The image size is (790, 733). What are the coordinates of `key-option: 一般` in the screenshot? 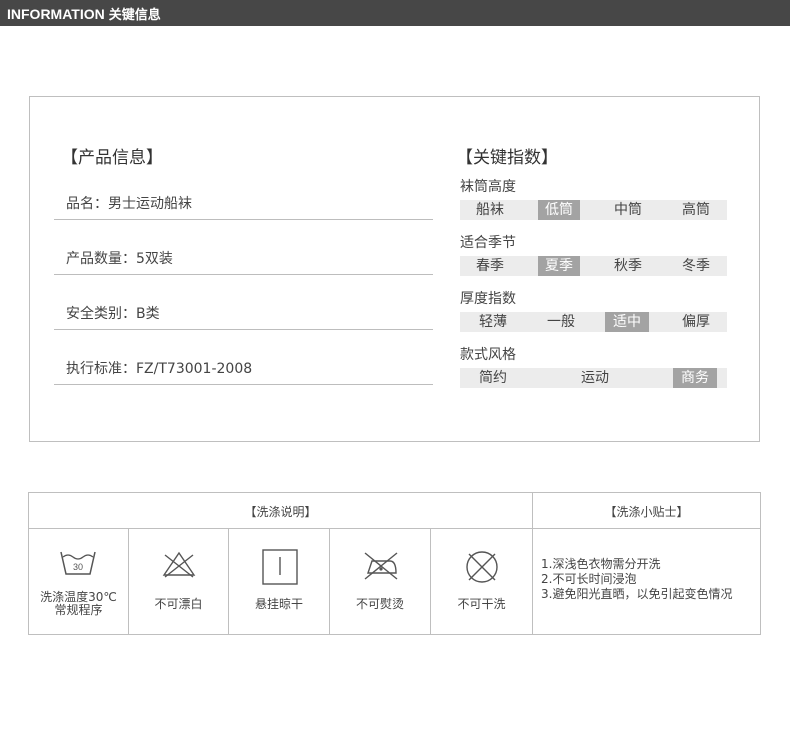 It's located at (561, 322).